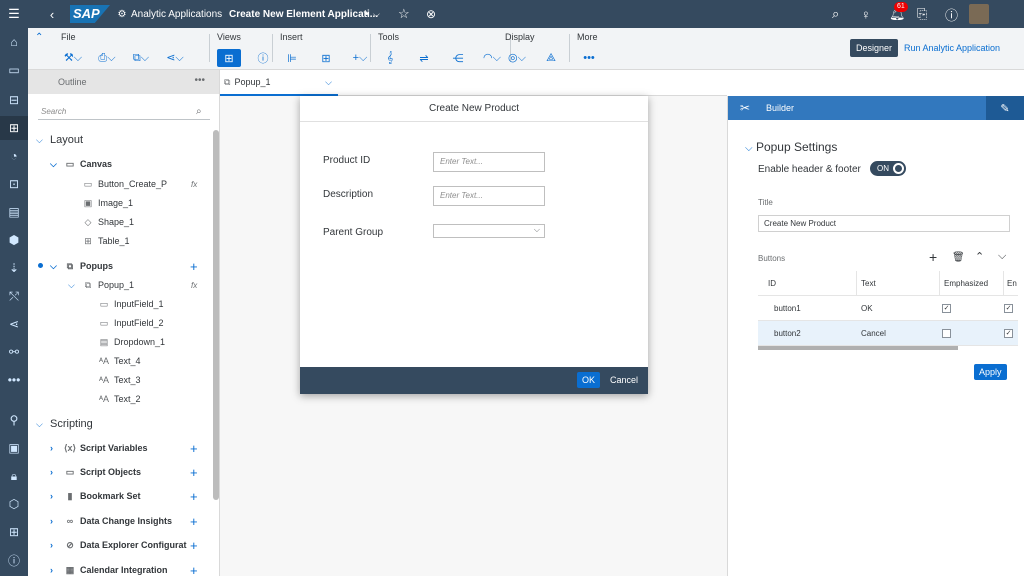 This screenshot has height=576, width=1024. Describe the element at coordinates (14, 296) in the screenshot. I see `transform-icon: ⤲` at that location.